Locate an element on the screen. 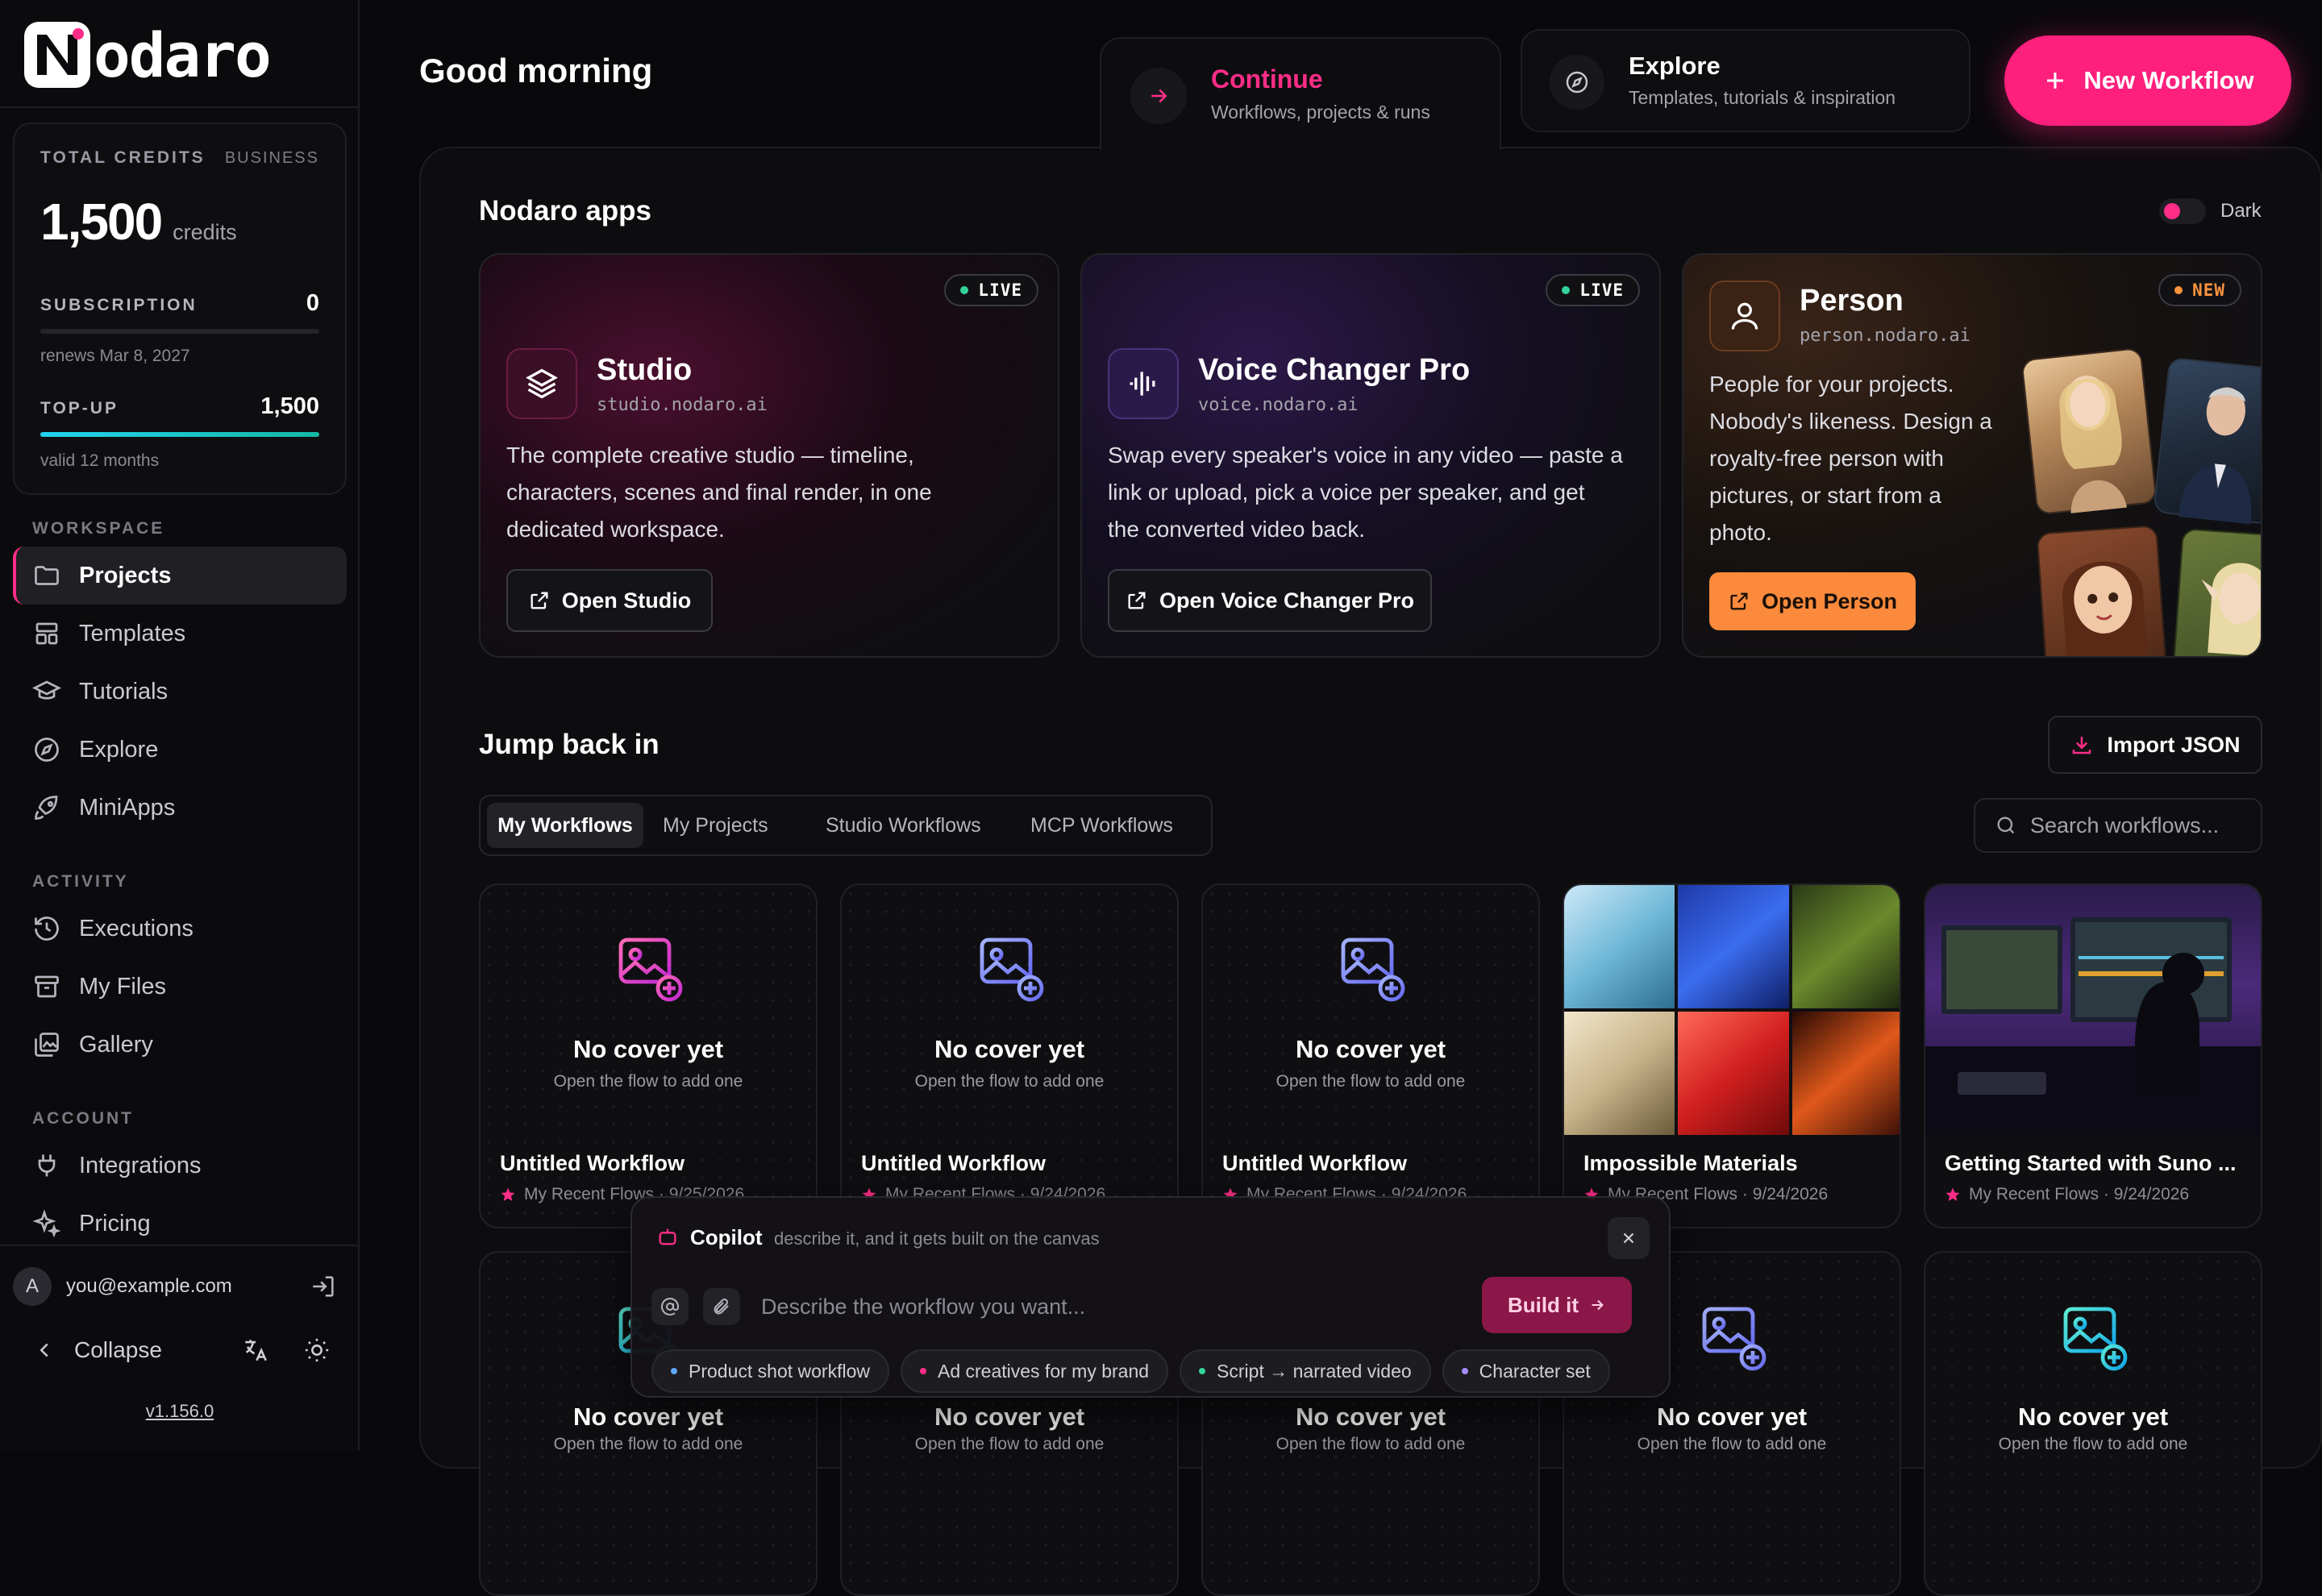 This screenshot has height=1596, width=2322. nav-label: Gallery is located at coordinates (116, 1044).